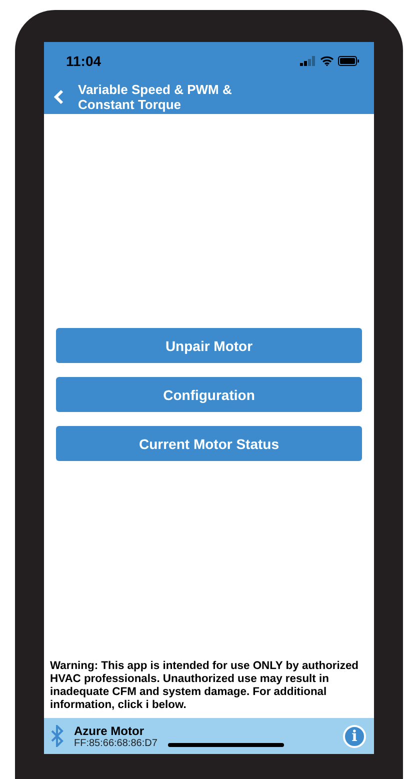  What do you see at coordinates (209, 345) in the screenshot?
I see `menu-button: Unpair Motor` at bounding box center [209, 345].